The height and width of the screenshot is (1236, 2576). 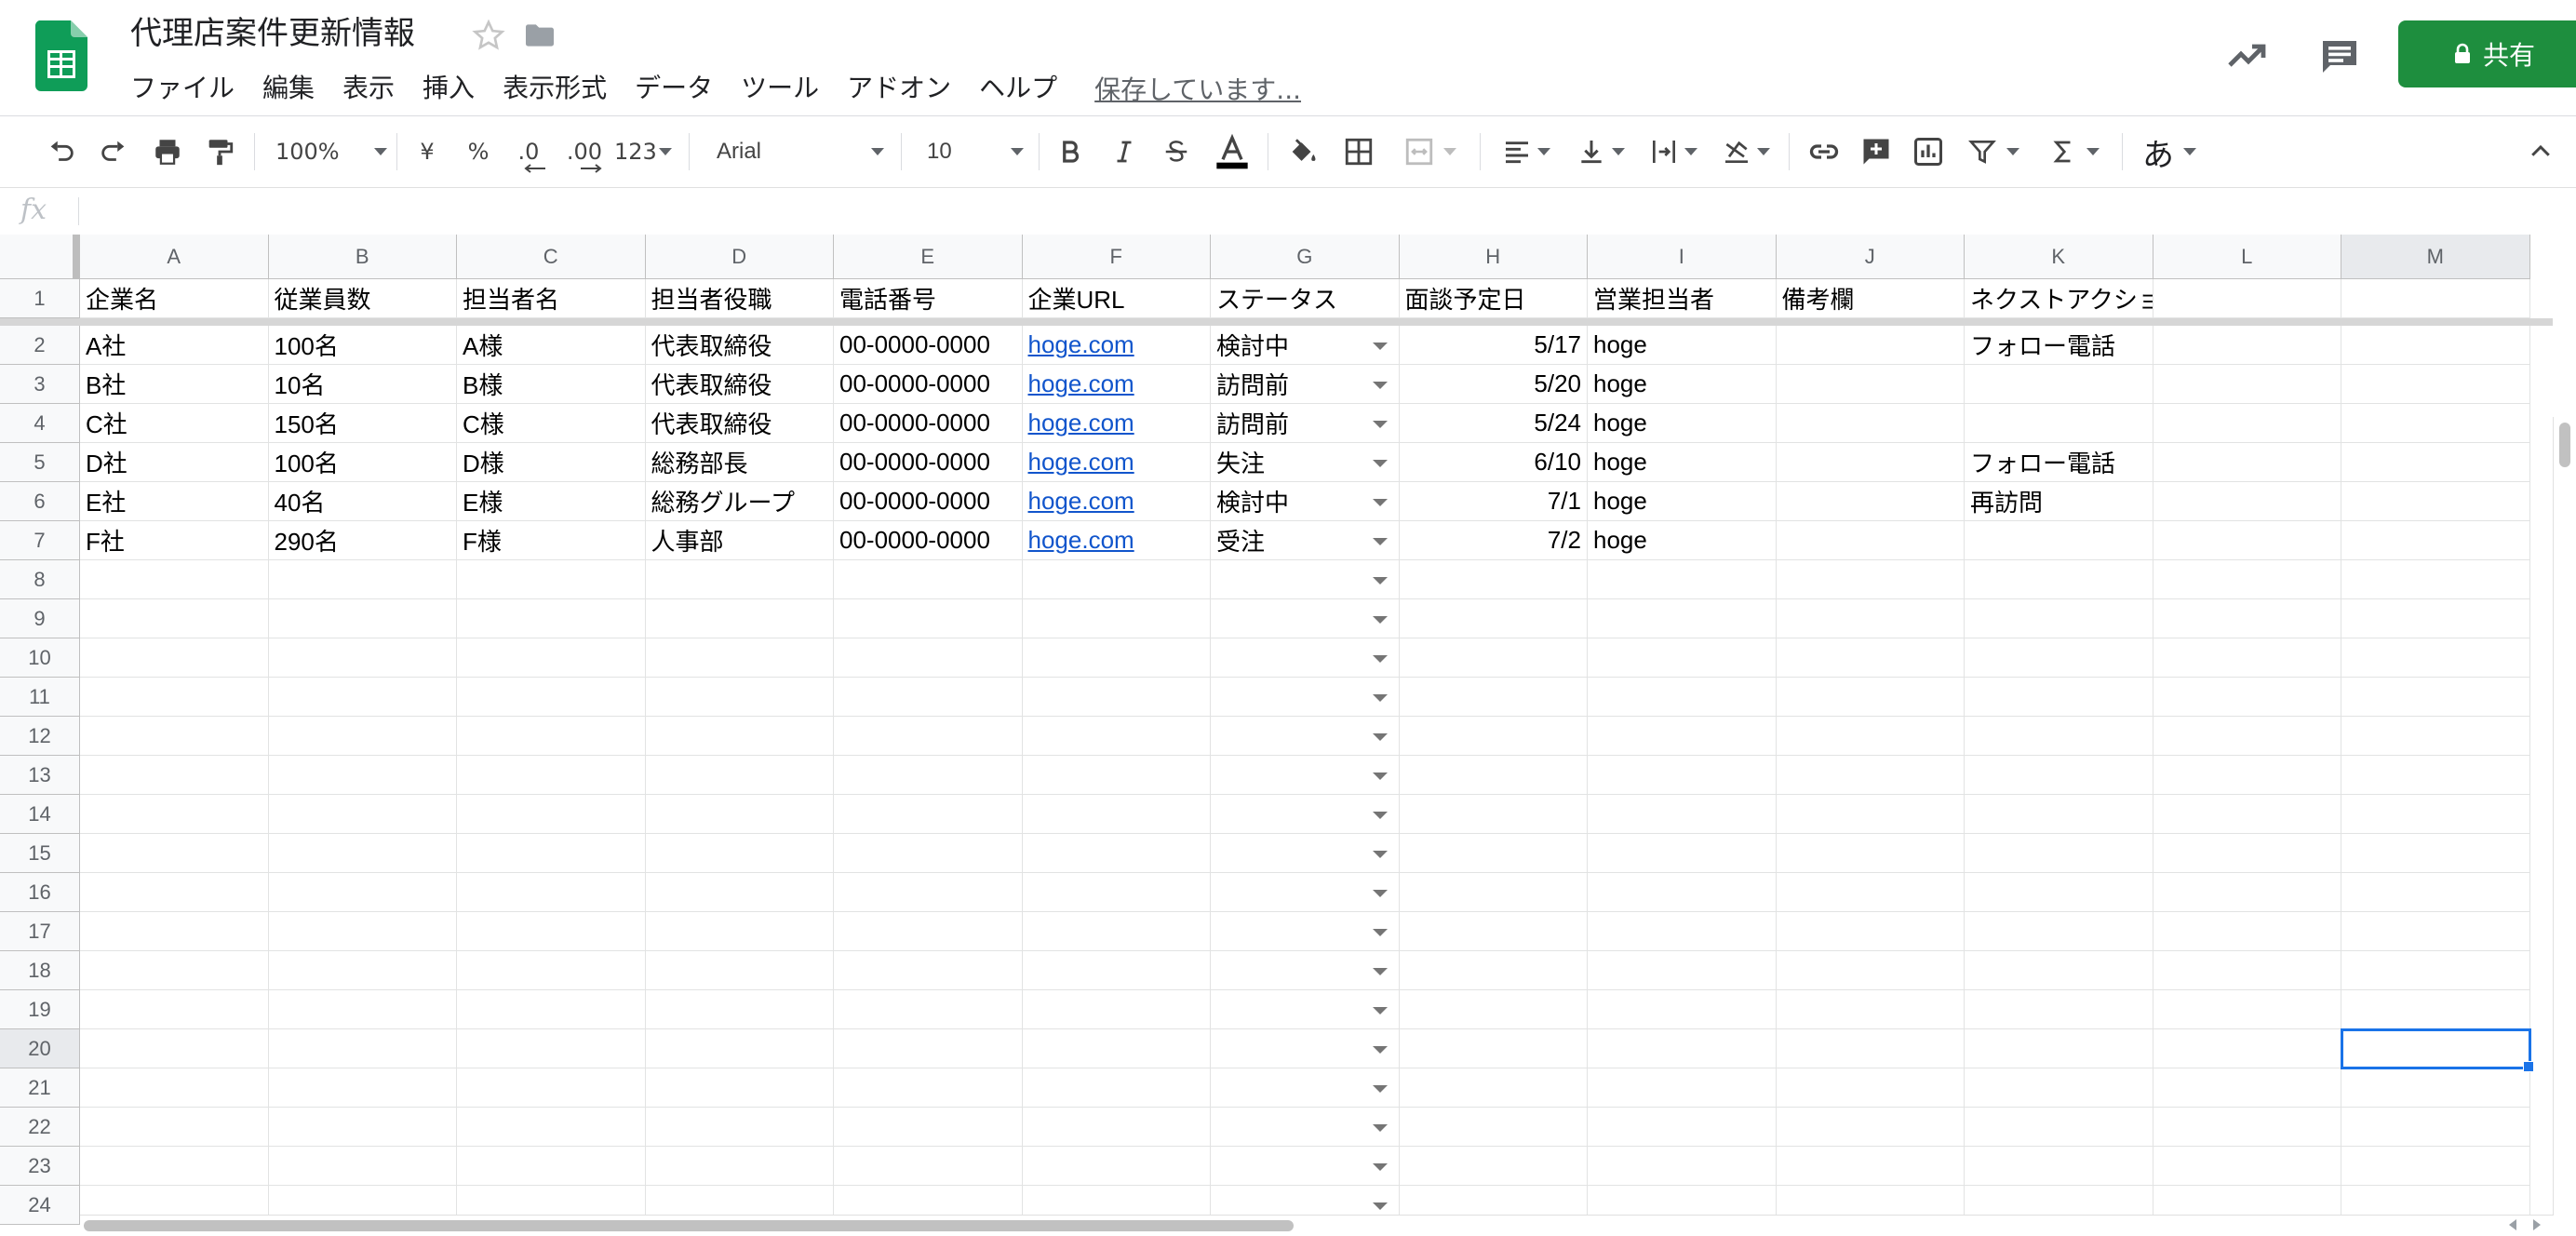 I want to click on cell-d1: 担当者役職, so click(x=739, y=298).